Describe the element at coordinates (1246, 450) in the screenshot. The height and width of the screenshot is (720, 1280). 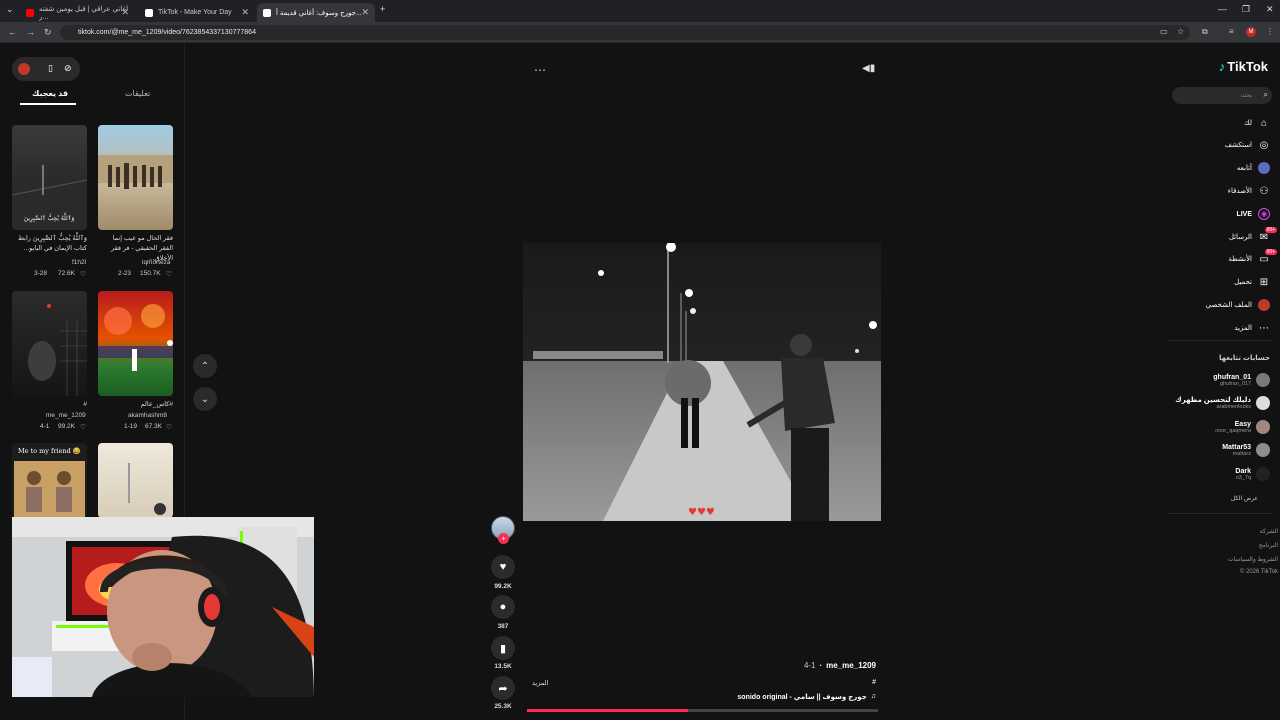
I see `following-account: Mattar53 mattarx` at that location.